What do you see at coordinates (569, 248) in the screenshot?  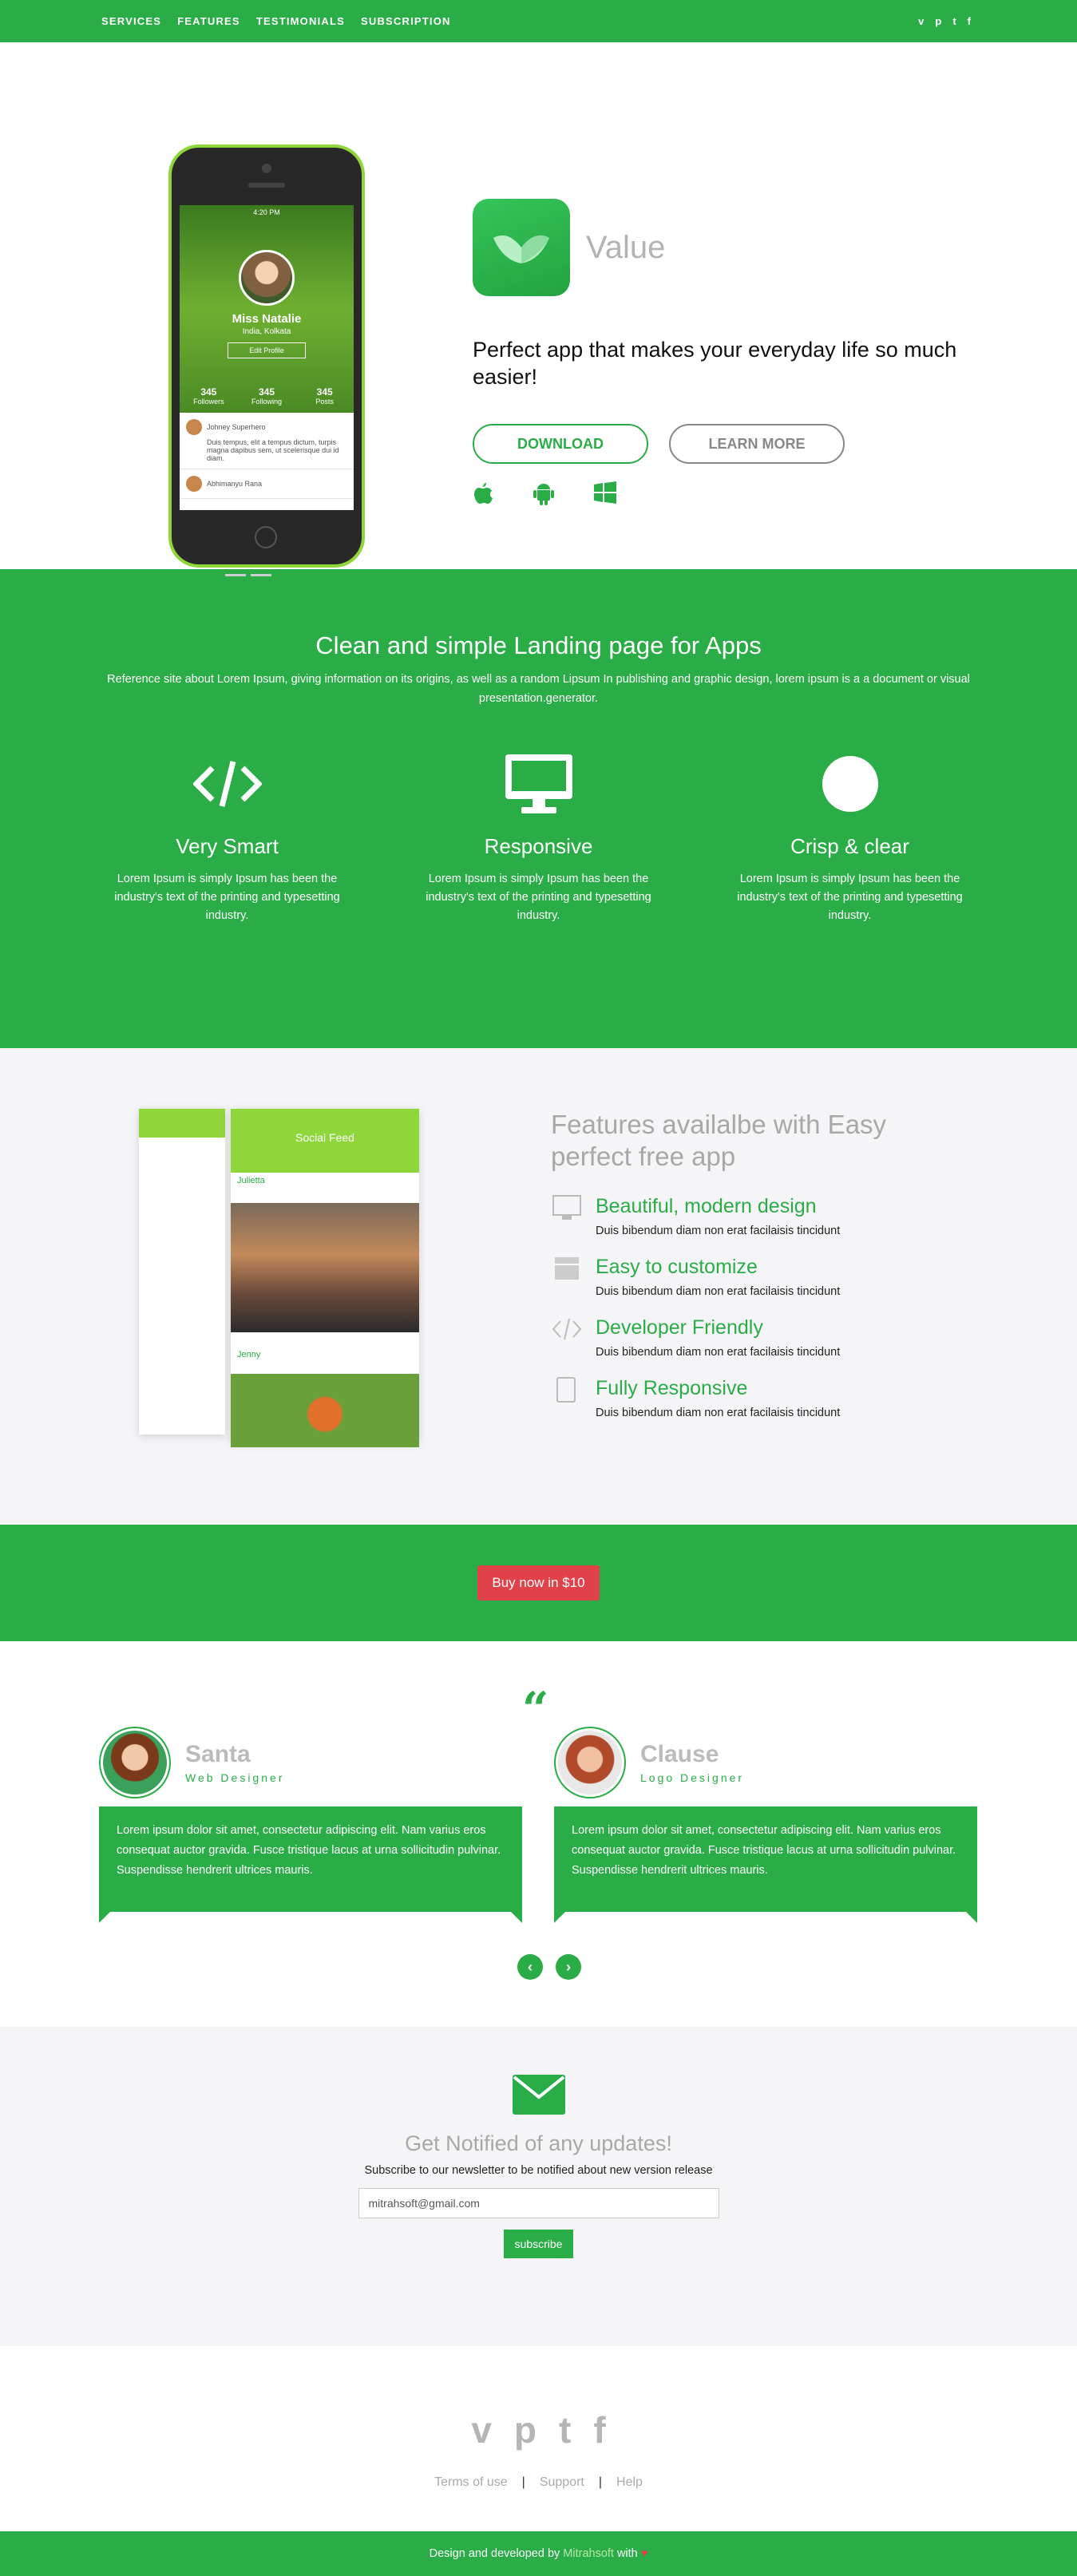 I see `app-logo: Value` at bounding box center [569, 248].